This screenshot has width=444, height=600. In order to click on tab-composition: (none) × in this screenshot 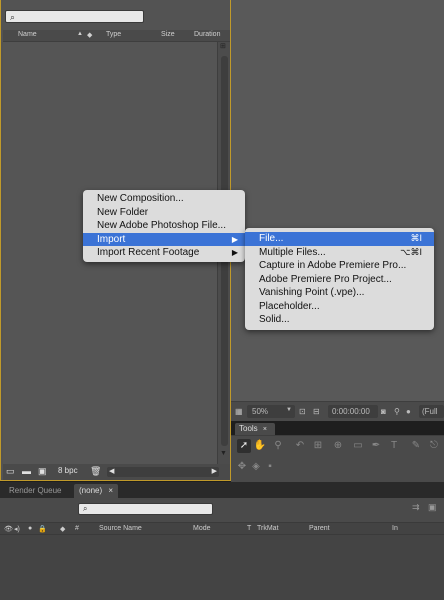, I will do `click(96, 491)`.